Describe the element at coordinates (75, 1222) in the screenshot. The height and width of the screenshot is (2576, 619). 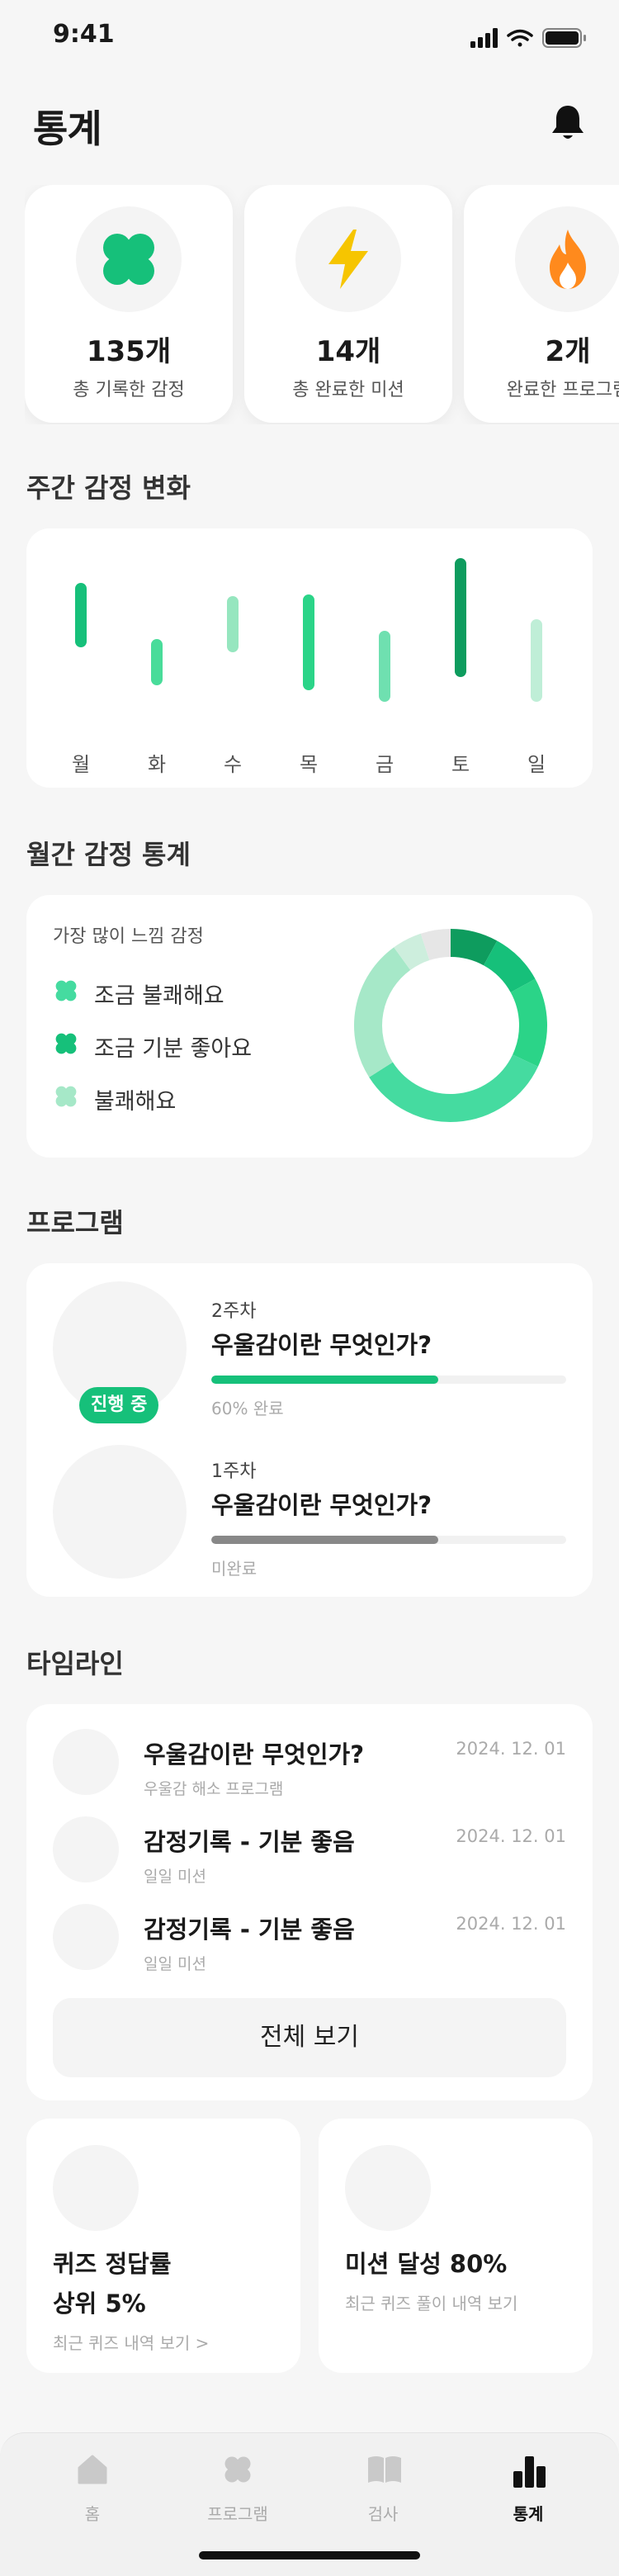
I see `program-section-title: 프로그램` at that location.